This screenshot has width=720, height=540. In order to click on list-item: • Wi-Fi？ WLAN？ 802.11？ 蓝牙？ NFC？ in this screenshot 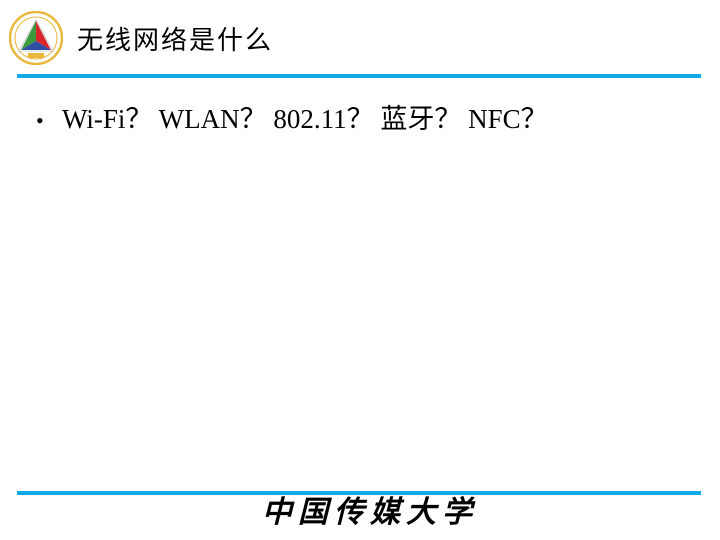, I will do `click(292, 116)`.